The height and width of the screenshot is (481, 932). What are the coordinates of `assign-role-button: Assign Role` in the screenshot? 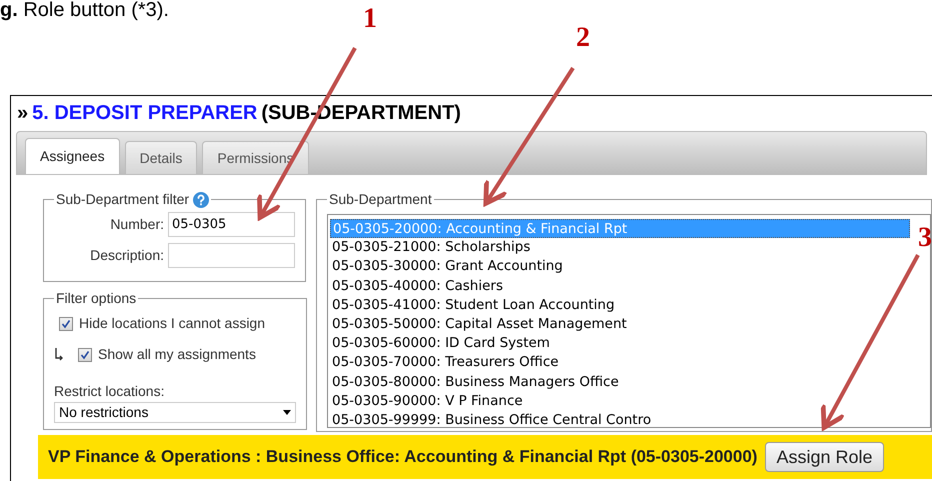 It's located at (824, 457).